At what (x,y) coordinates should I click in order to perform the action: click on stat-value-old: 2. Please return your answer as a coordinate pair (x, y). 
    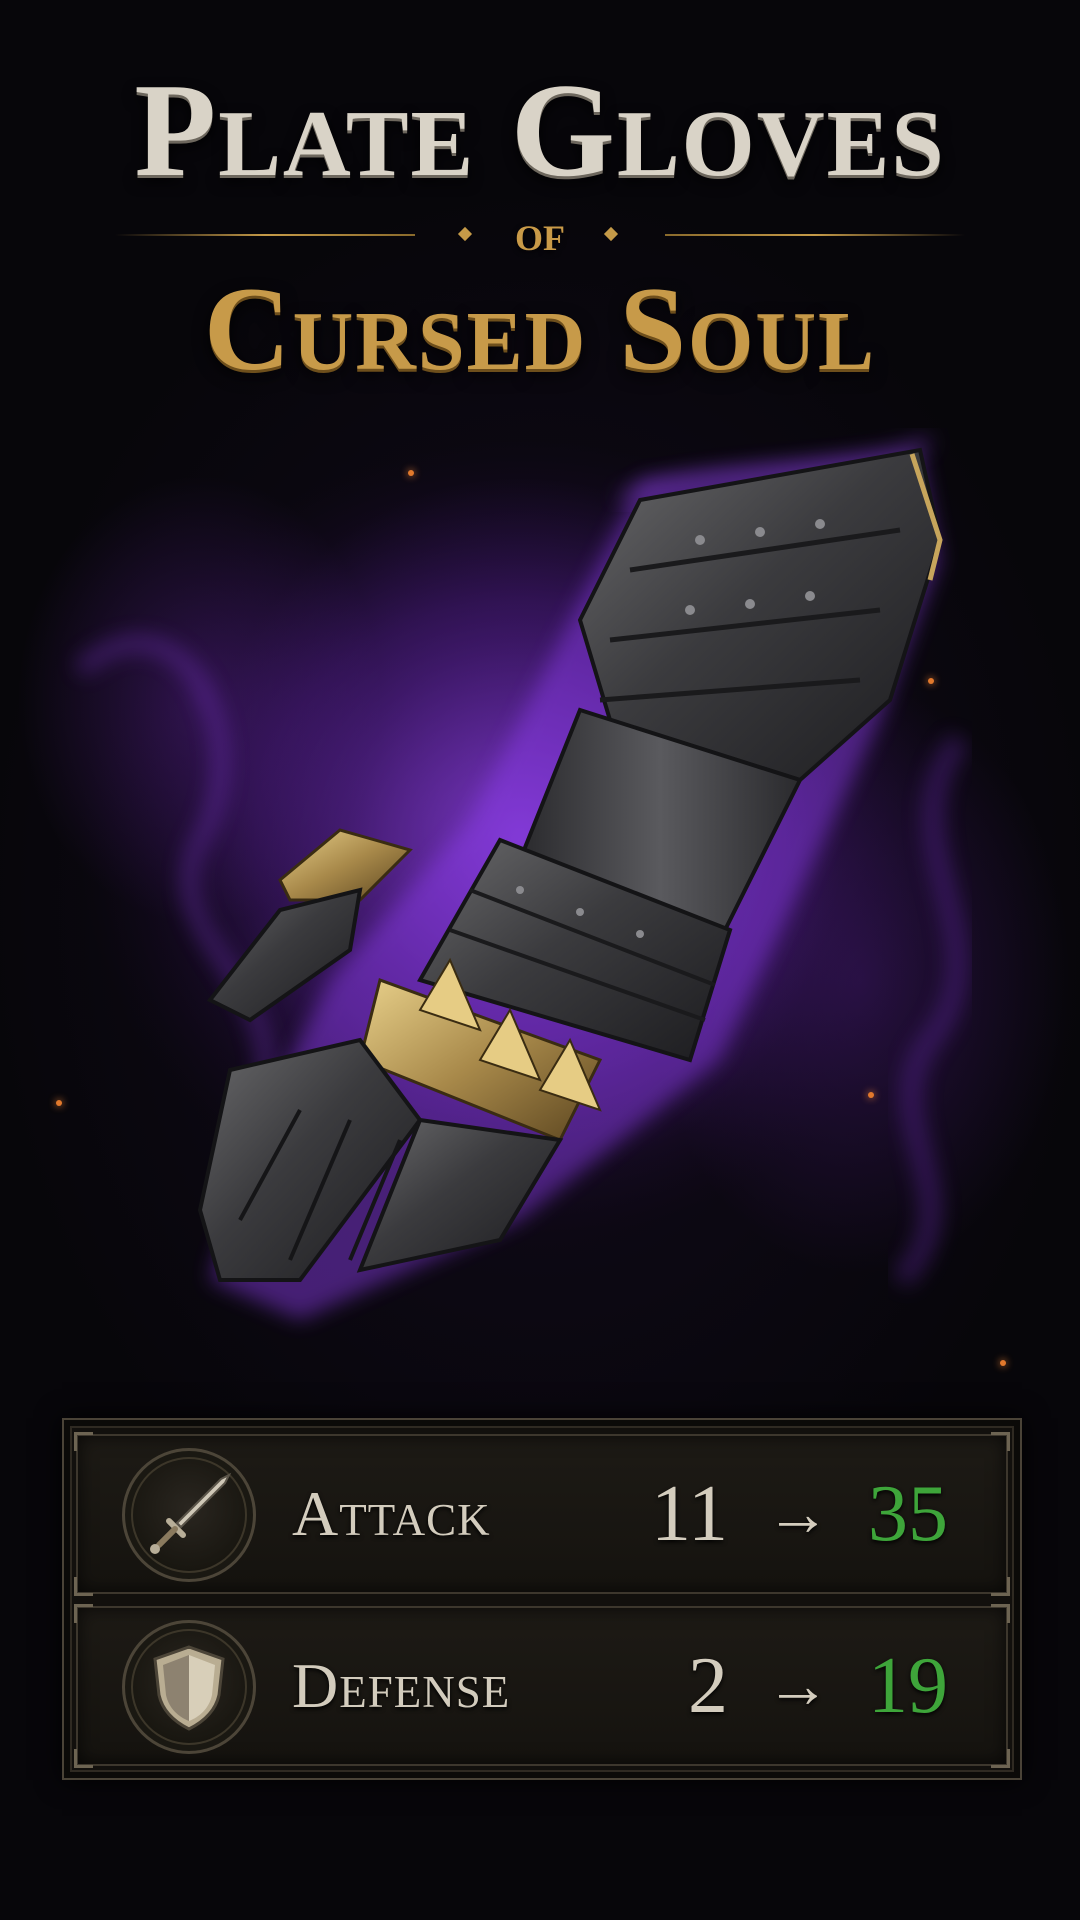
    Looking at the image, I should click on (708, 1686).